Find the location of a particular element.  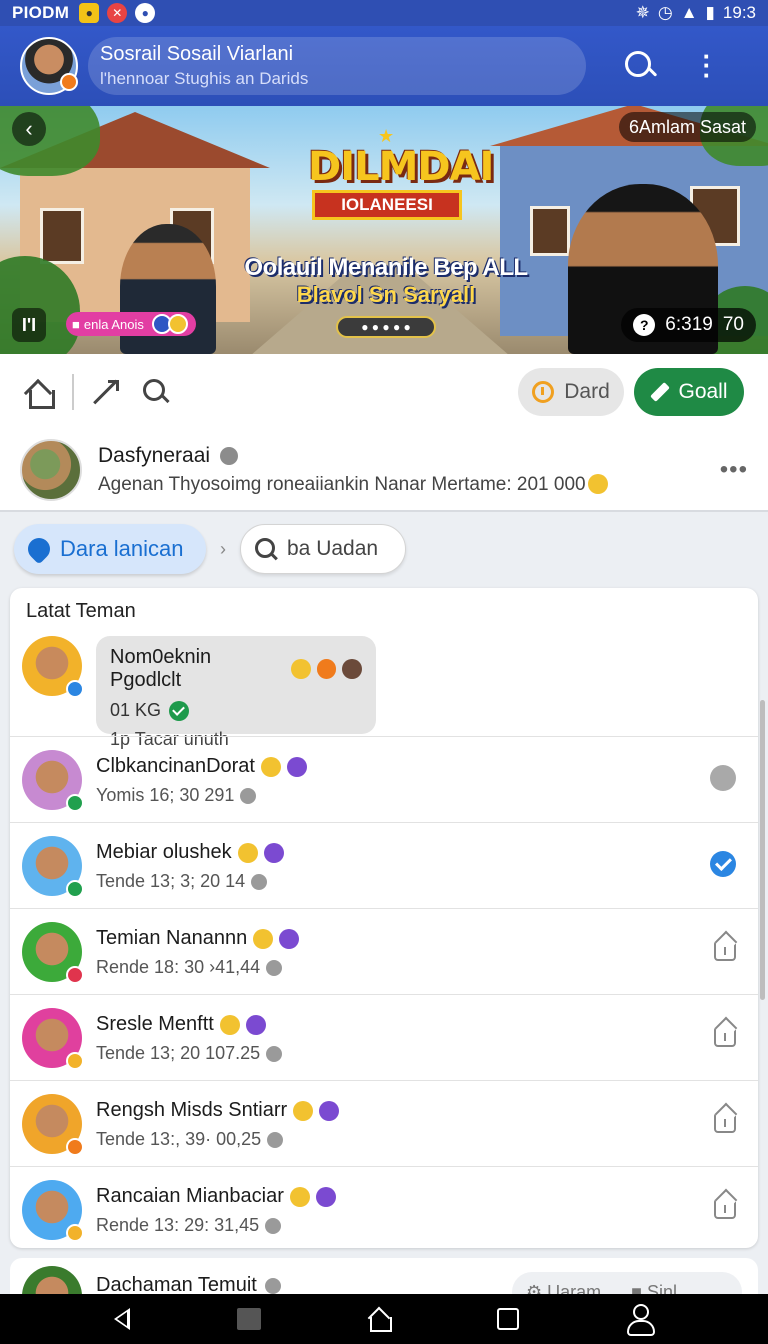

alarm-icon: ◷ is located at coordinates (665, 12).